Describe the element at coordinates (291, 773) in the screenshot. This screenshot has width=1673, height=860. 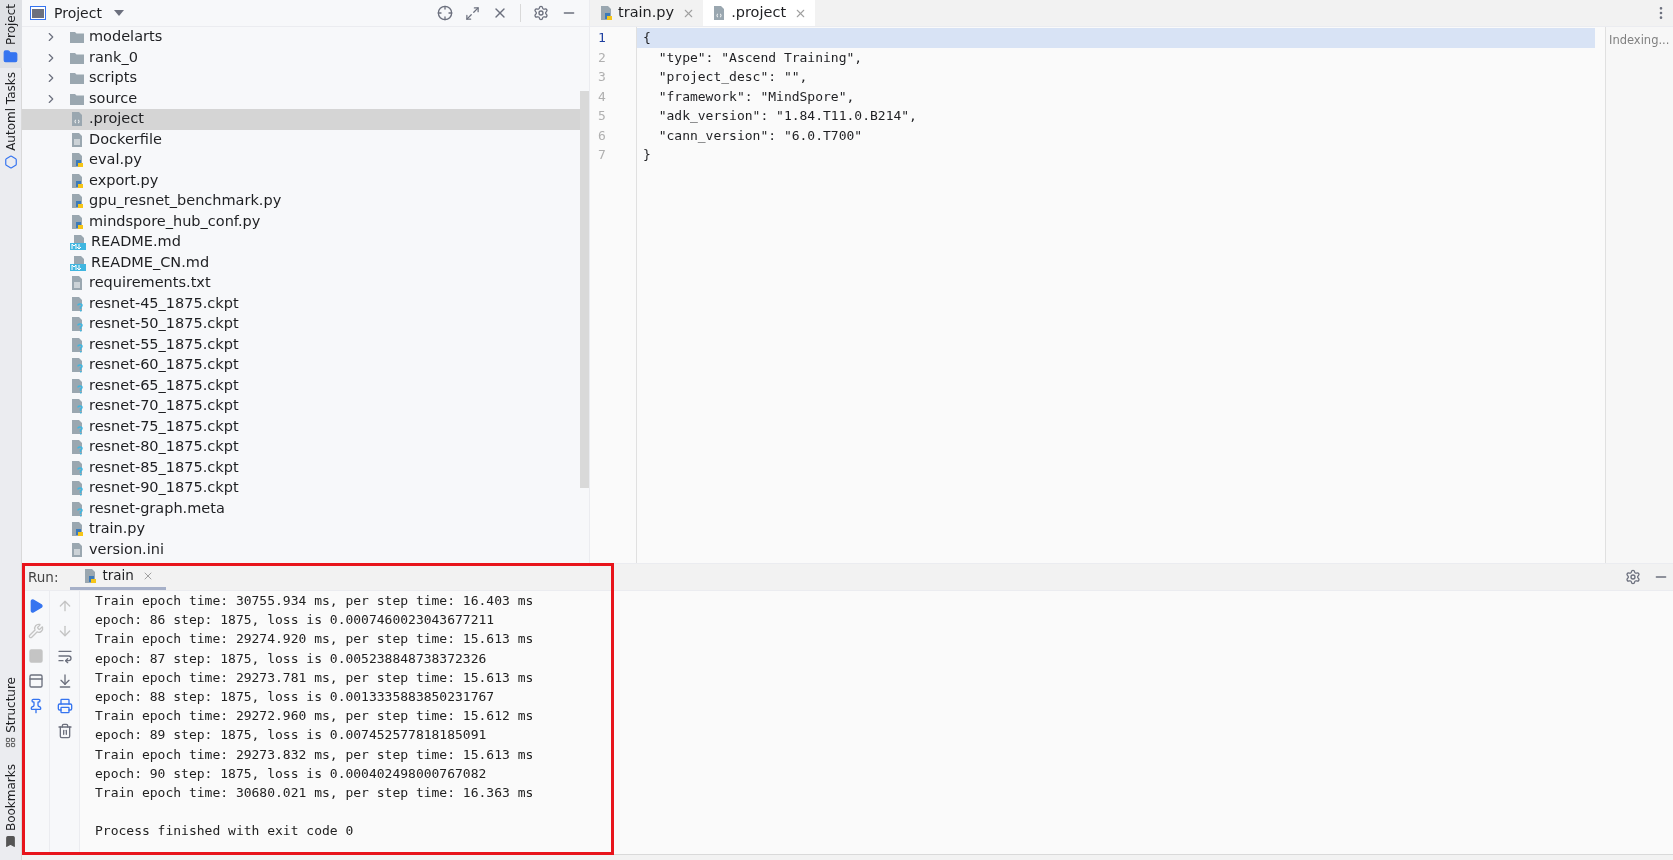
I see `console-line: epoch: 90 step: 1875, loss is 0.000402498000767082` at that location.